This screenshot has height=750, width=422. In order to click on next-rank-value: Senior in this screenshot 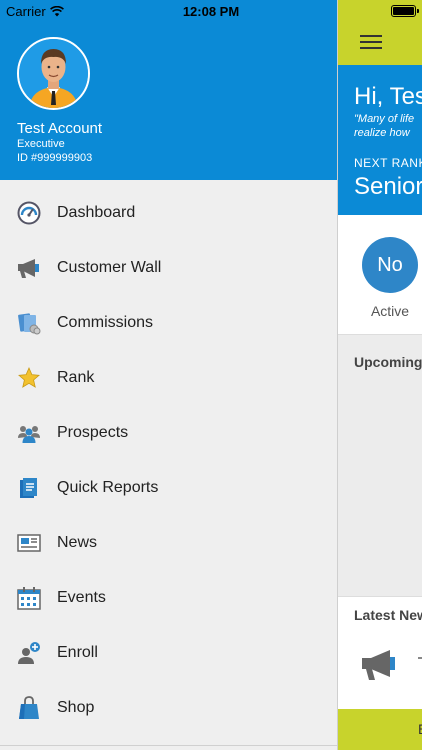, I will do `click(388, 186)`.